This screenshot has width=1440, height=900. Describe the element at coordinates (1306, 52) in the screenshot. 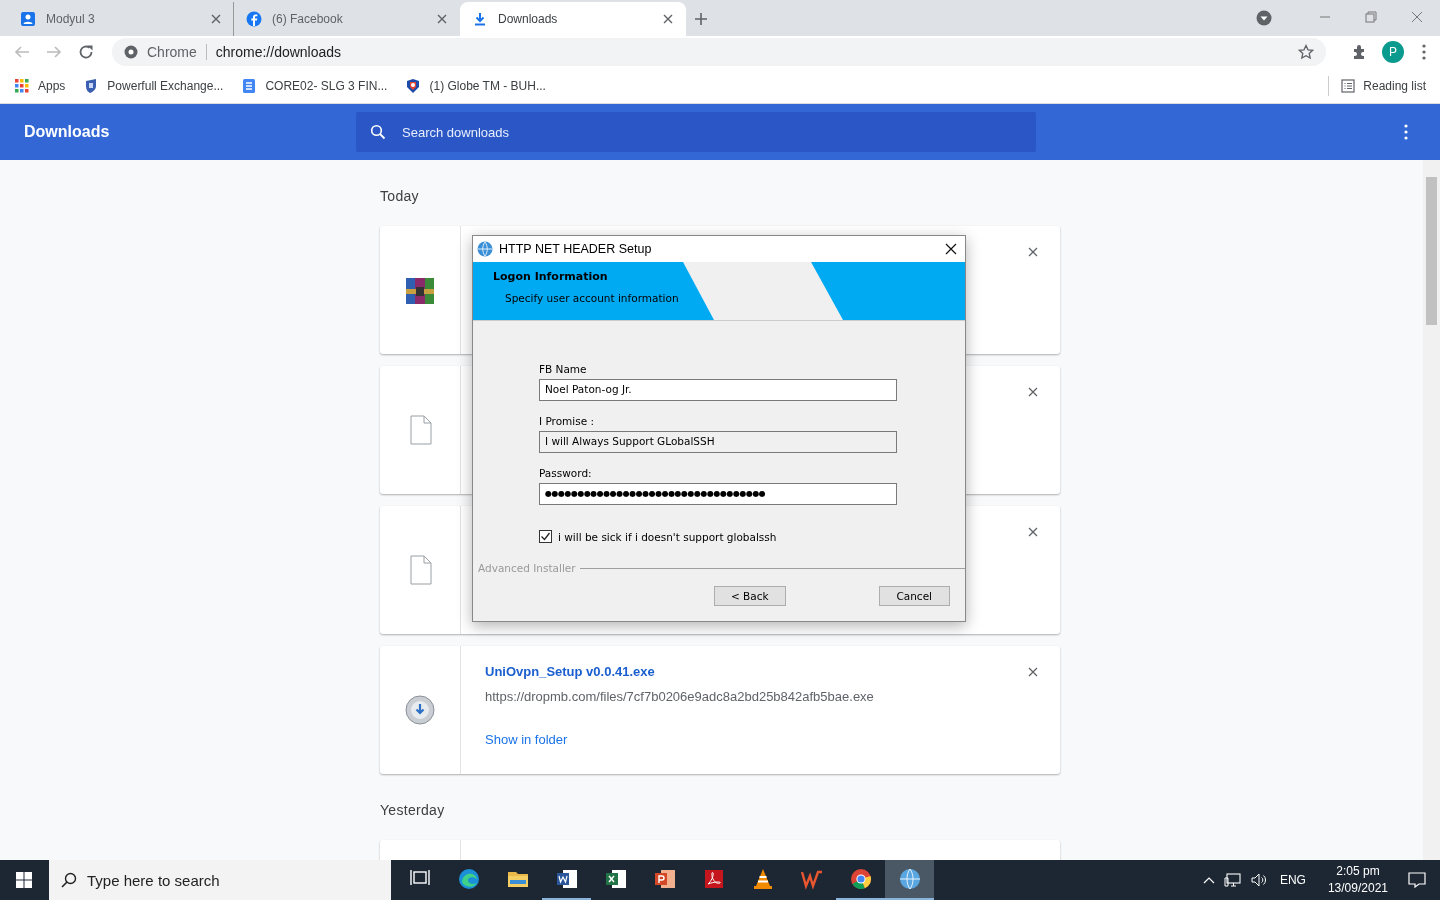

I see `star-icon` at that location.